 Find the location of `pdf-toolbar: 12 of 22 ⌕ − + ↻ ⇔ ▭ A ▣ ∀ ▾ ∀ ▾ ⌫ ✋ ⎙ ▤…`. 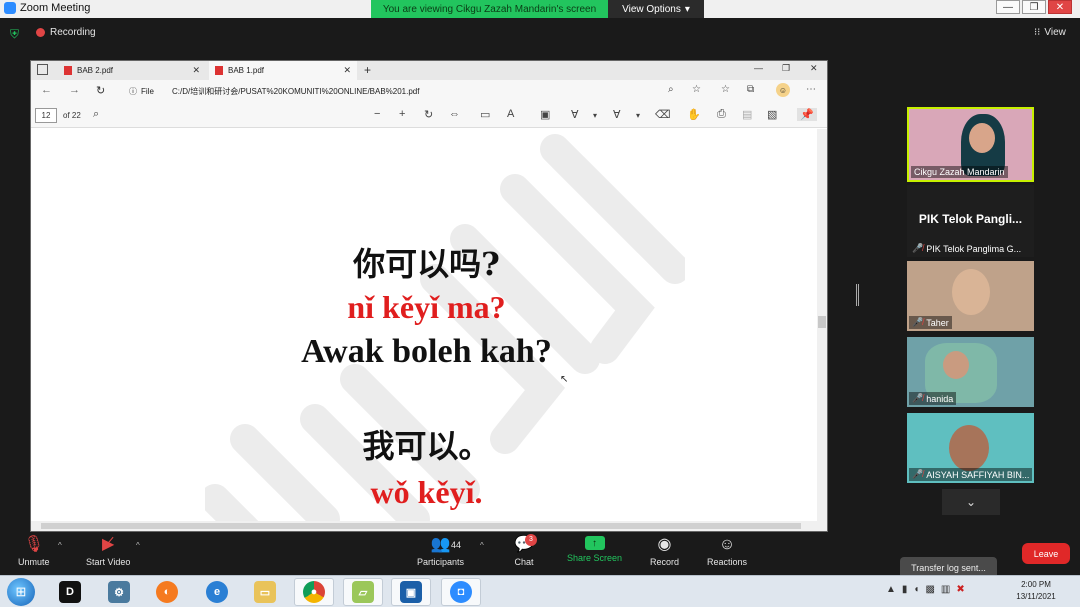

pdf-toolbar: 12 of 22 ⌕ − + ↻ ⇔ ▭ A ▣ ∀ ▾ ∀ ▾ ⌫ ✋ ⎙ ▤… is located at coordinates (429, 115).